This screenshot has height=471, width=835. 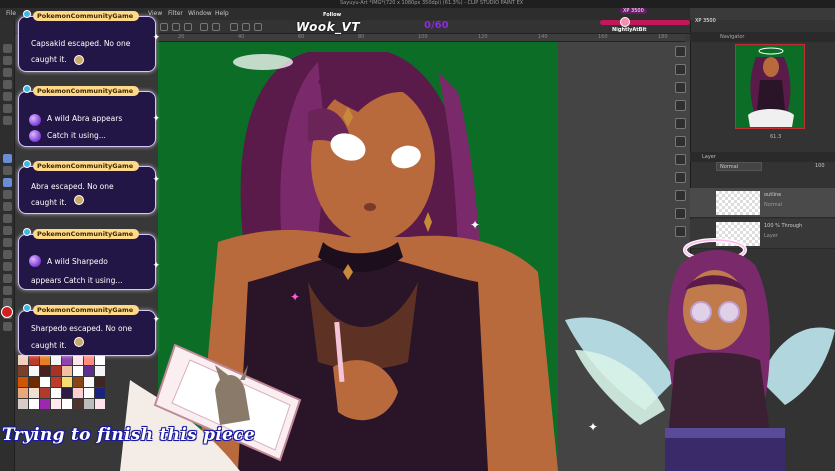 What do you see at coordinates (7, 96) in the screenshot?
I see `selection-tool-icon` at bounding box center [7, 96].